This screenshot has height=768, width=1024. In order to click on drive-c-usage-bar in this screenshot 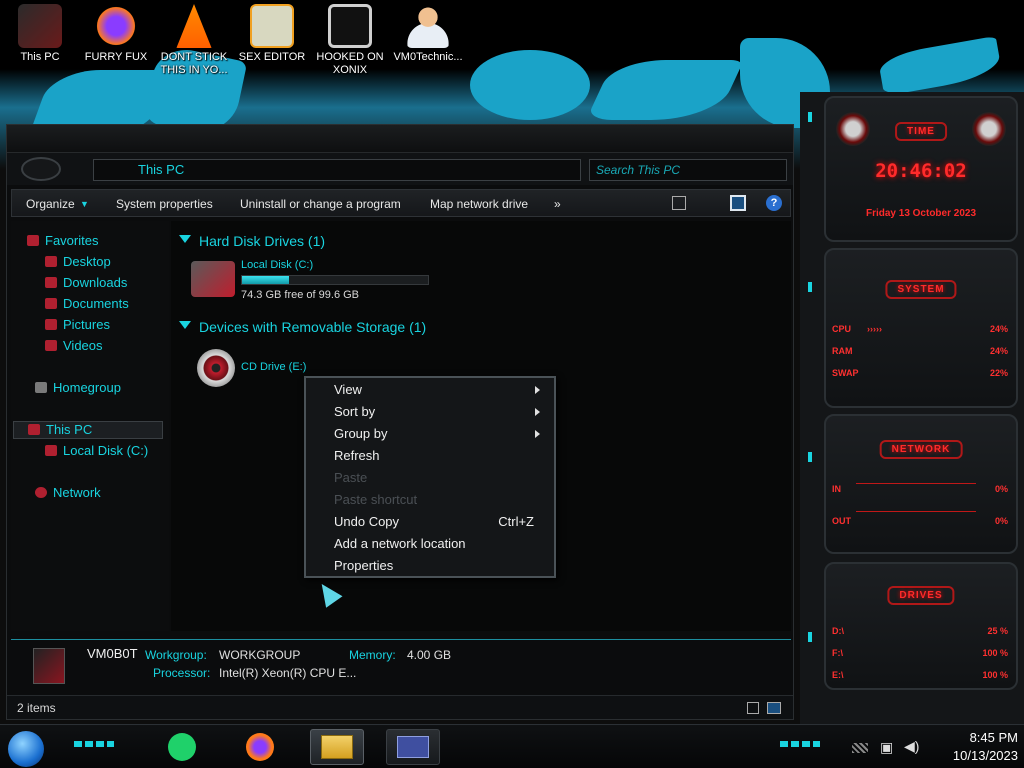, I will do `click(335, 280)`.